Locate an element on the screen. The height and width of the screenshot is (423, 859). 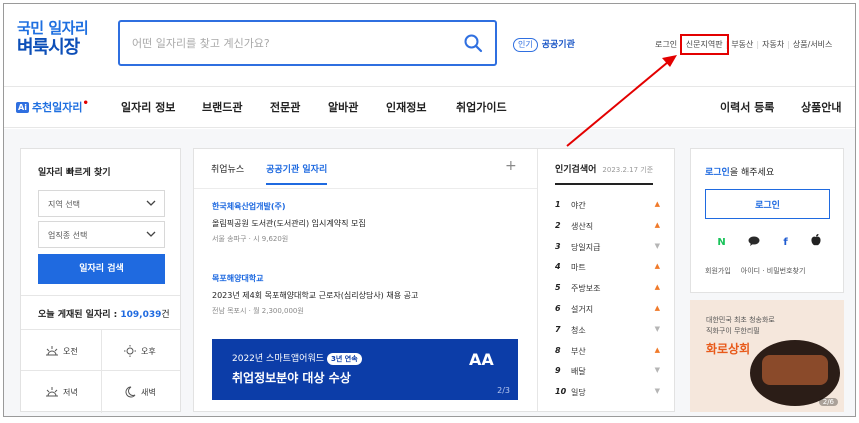
moon-icon is located at coordinates (130, 392).